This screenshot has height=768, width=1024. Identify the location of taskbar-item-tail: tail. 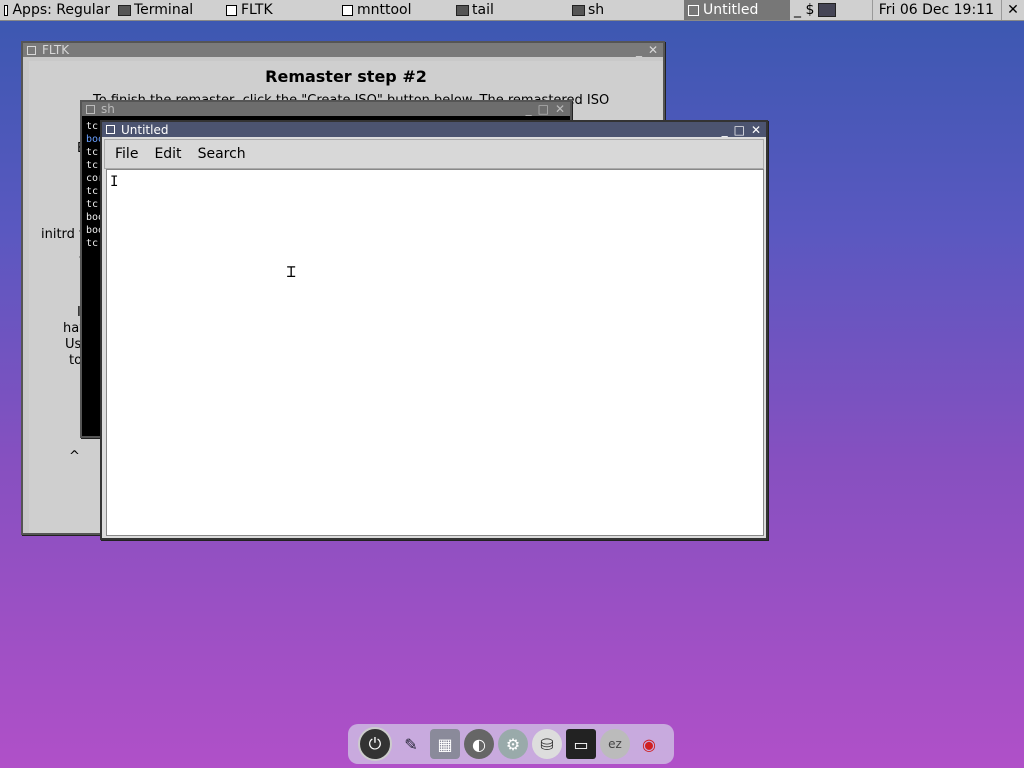
(510, 10).